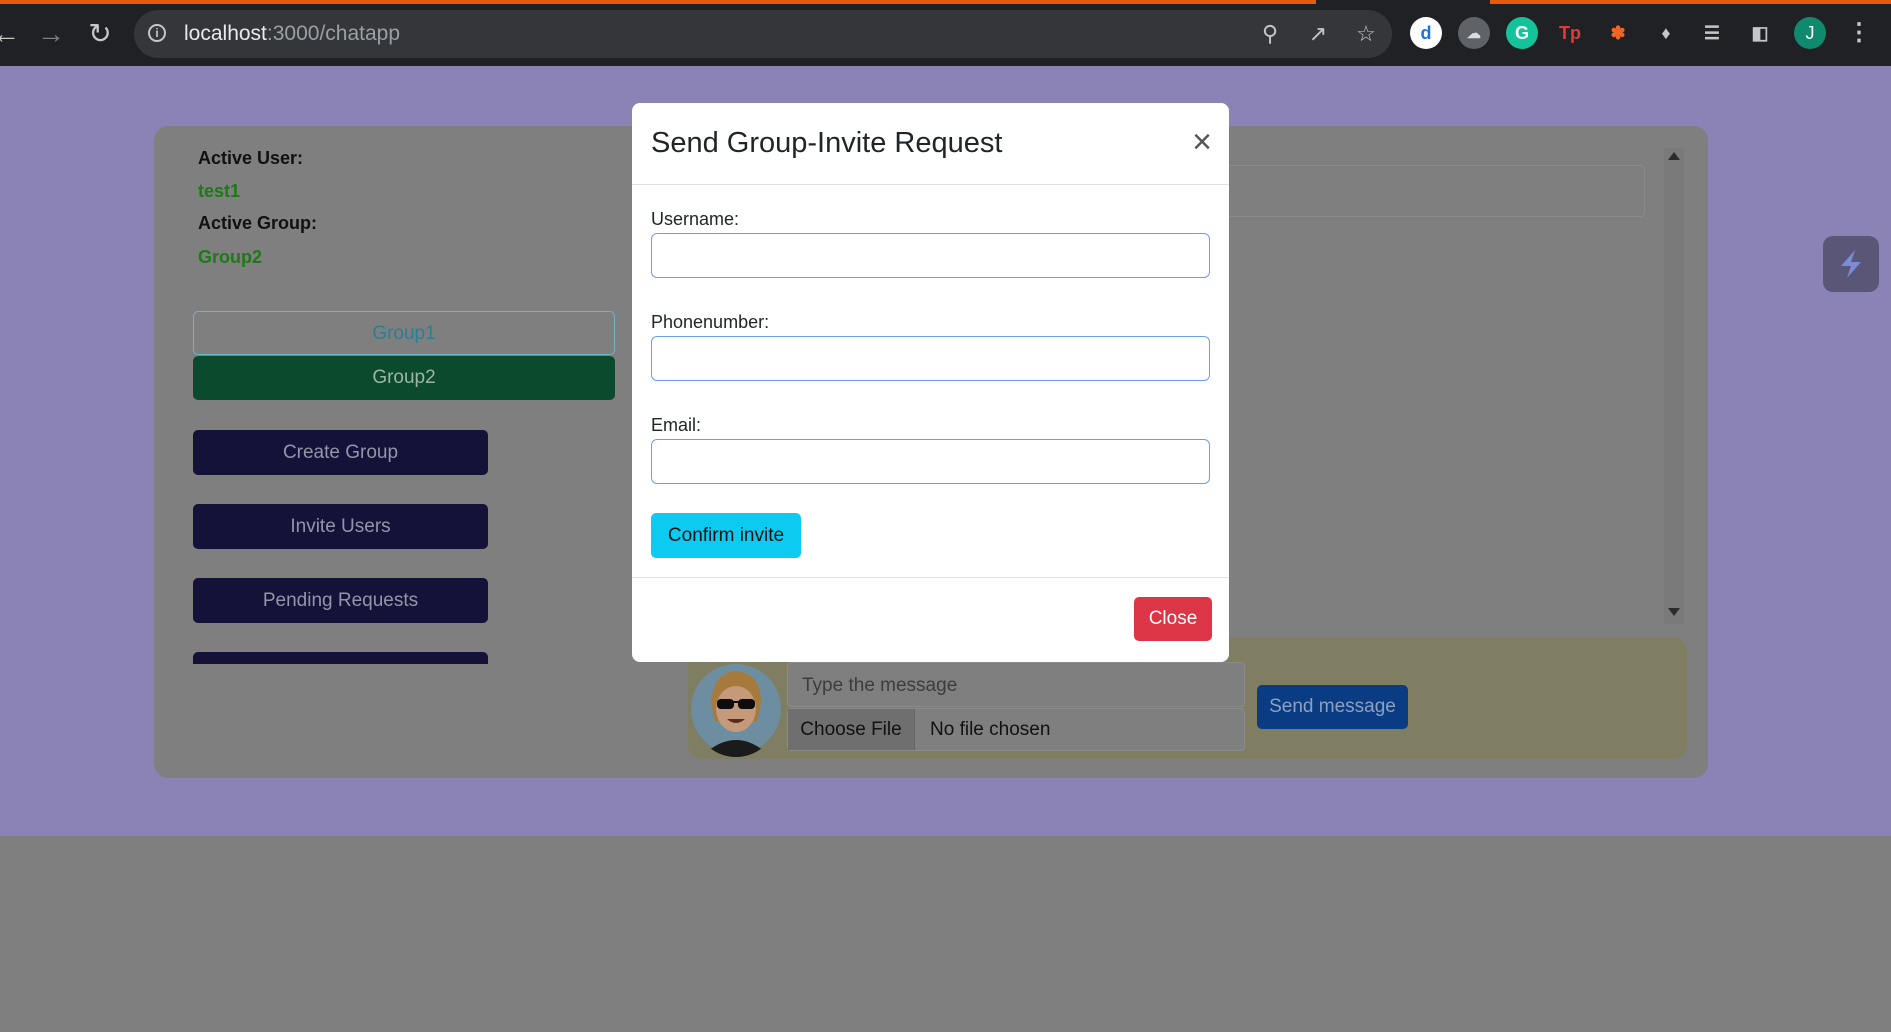  What do you see at coordinates (292, 34) in the screenshot?
I see `url-text: localhost:3000/chatapp` at bounding box center [292, 34].